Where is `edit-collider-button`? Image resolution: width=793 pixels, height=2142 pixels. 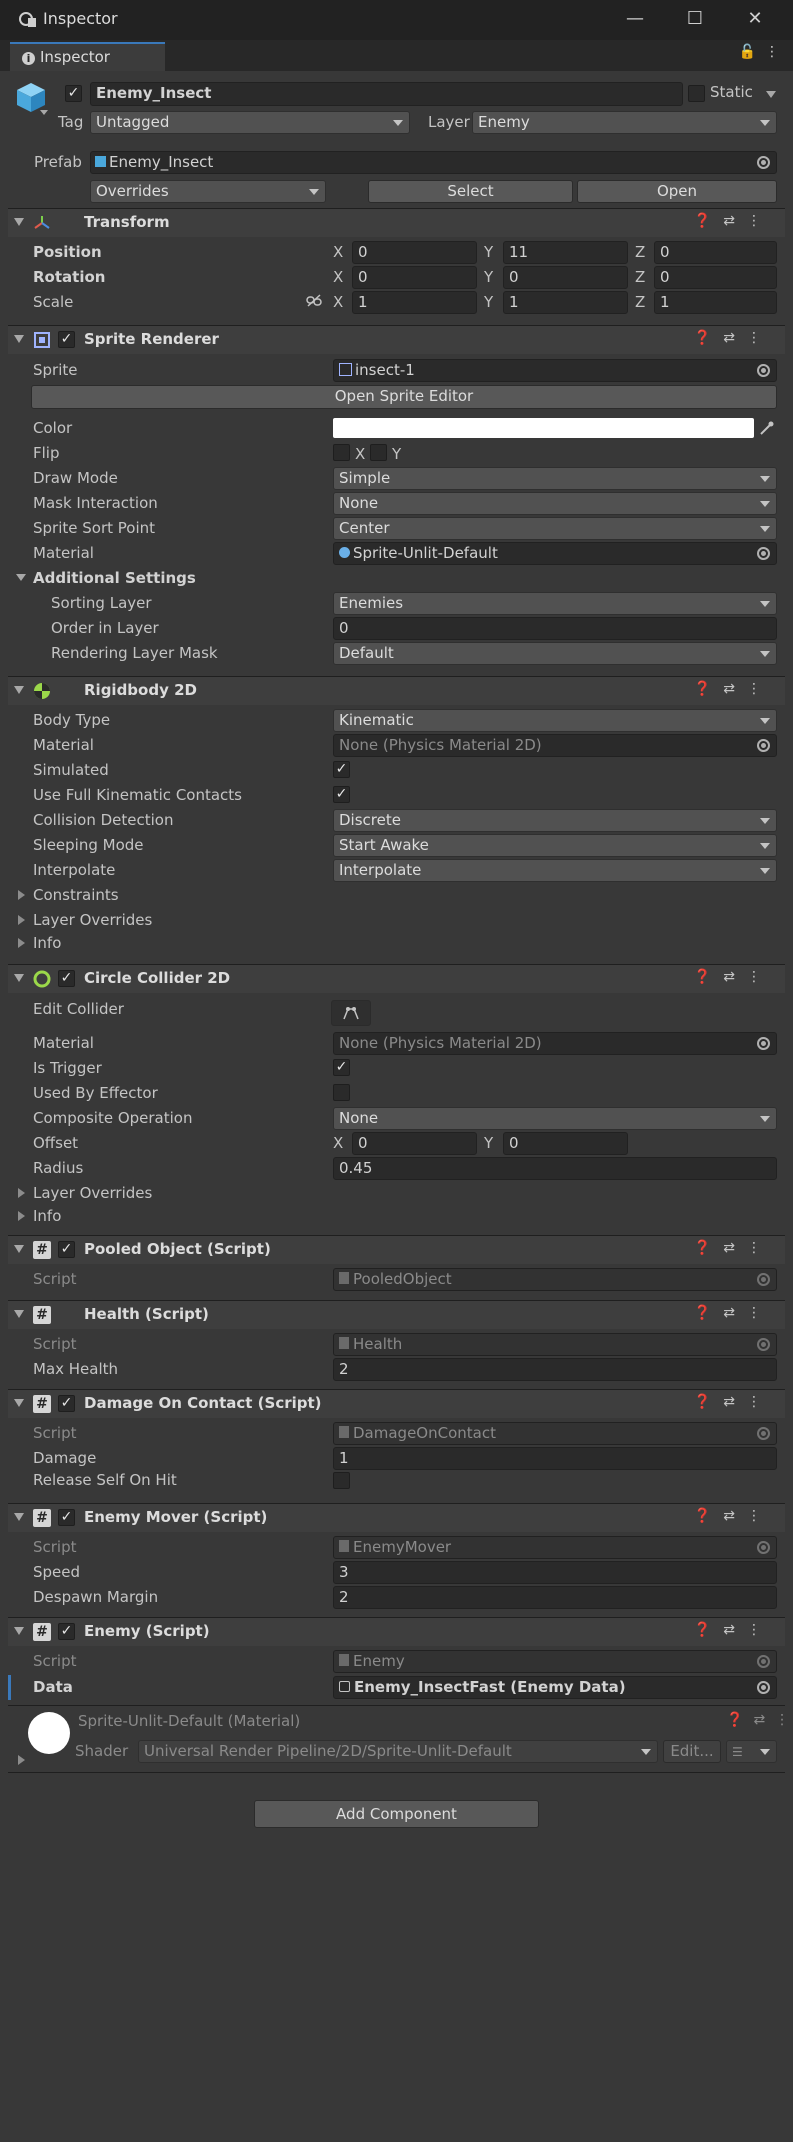 edit-collider-button is located at coordinates (351, 1013).